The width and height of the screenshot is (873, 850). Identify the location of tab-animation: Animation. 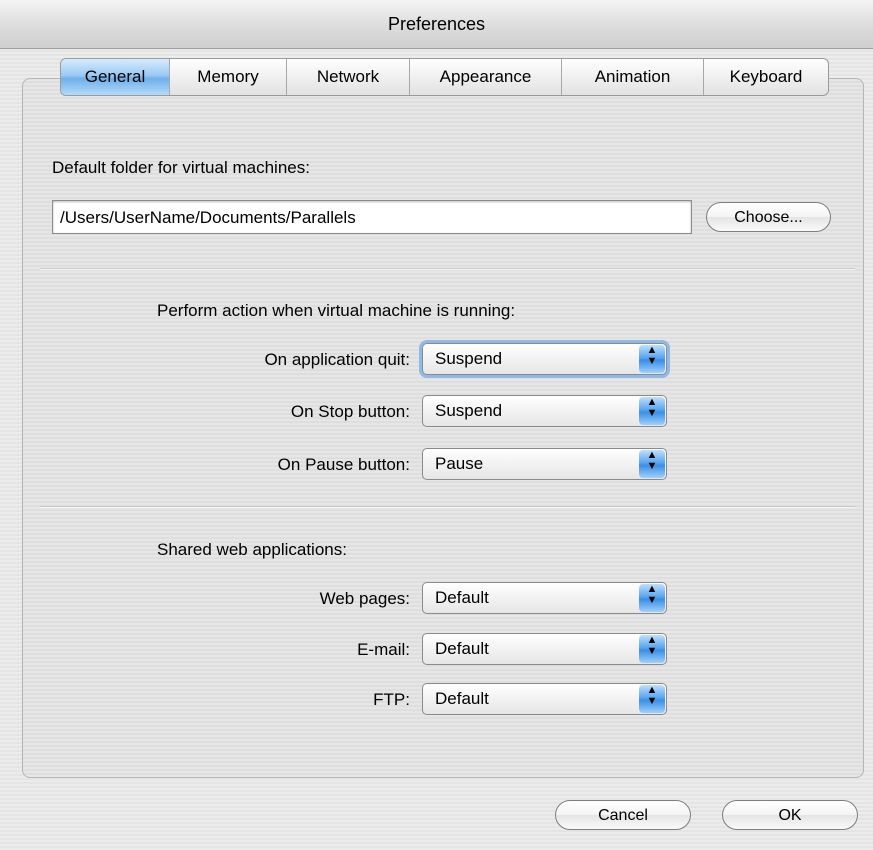
(632, 77).